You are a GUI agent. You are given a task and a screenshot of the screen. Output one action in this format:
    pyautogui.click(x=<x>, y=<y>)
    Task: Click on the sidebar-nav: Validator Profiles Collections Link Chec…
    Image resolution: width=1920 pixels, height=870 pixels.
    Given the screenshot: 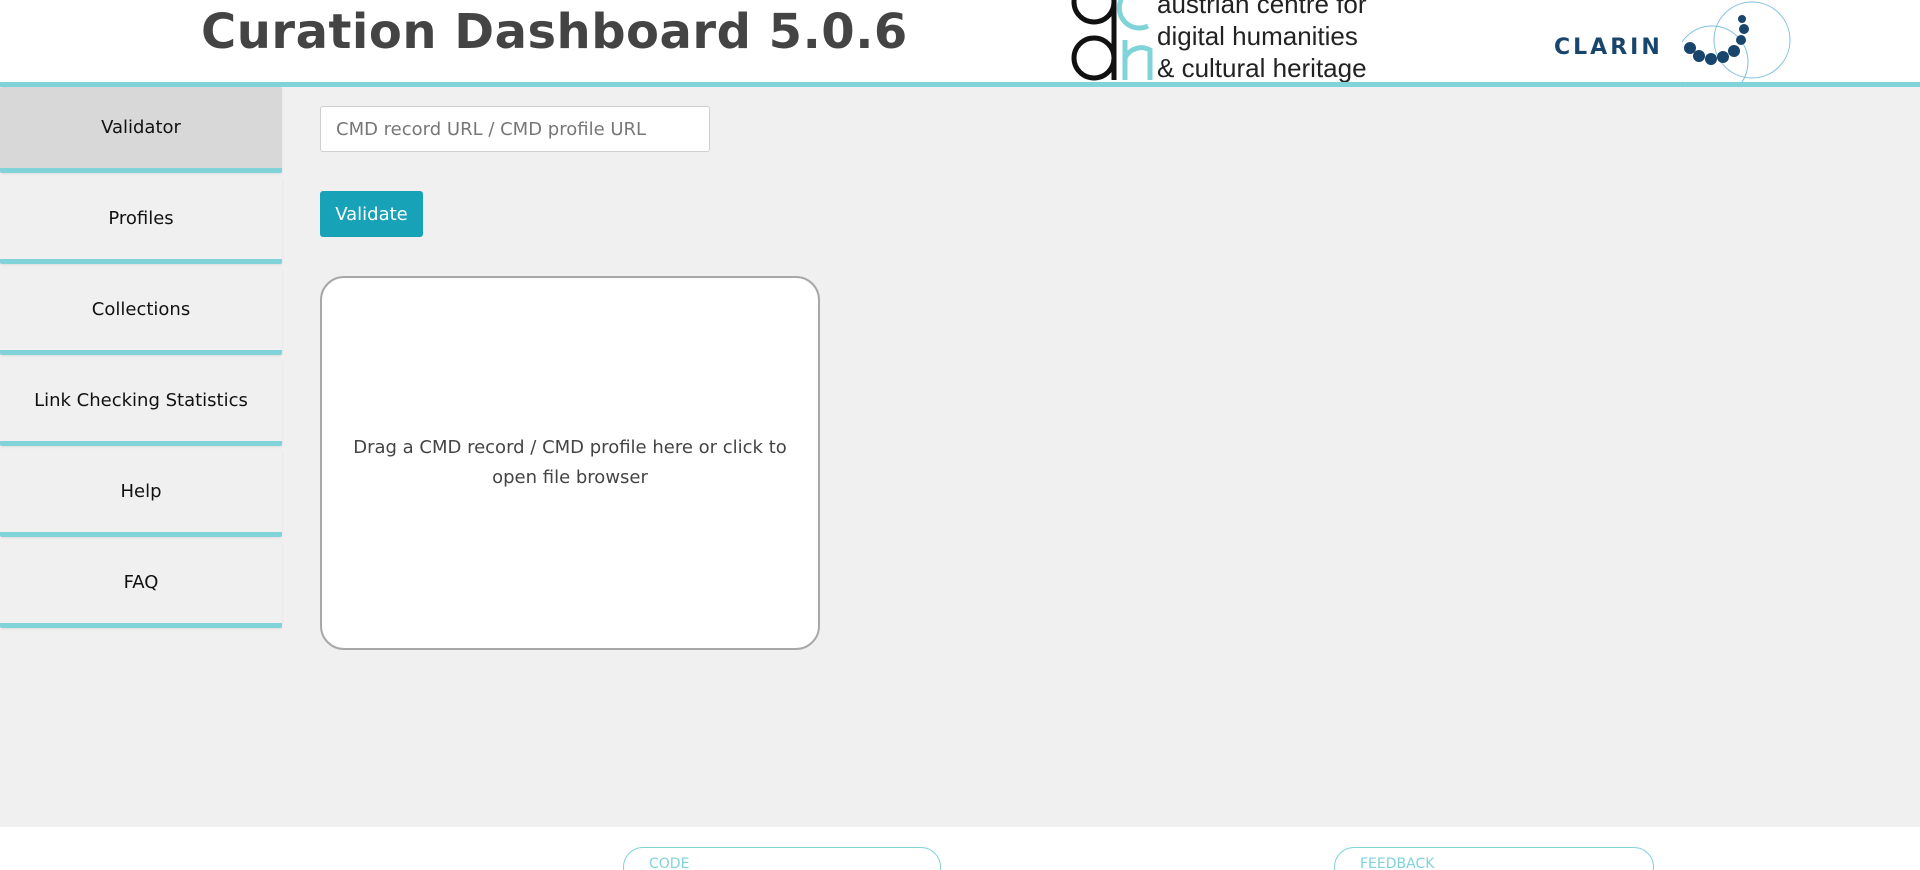 What is the action you would take?
    pyautogui.click(x=141, y=360)
    